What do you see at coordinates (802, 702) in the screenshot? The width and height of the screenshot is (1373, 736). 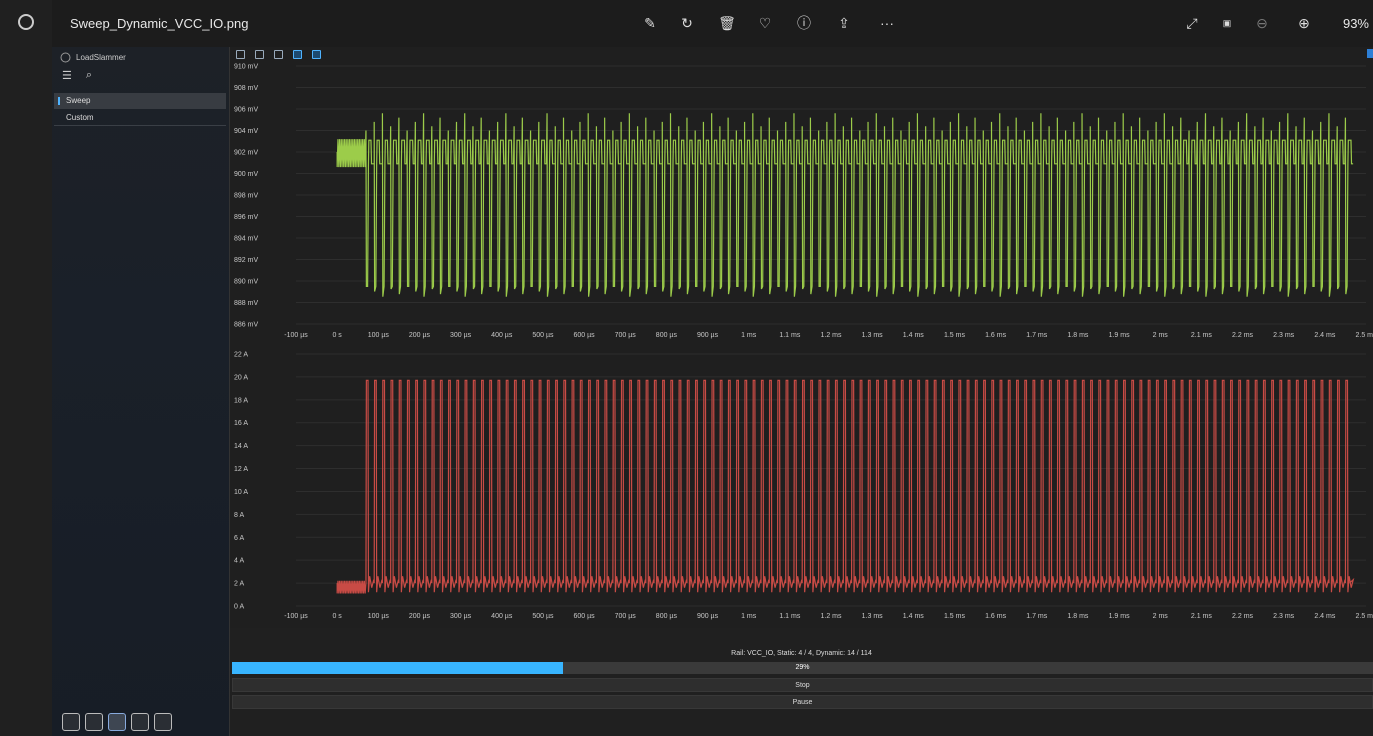 I see `pause-button: Pause` at bounding box center [802, 702].